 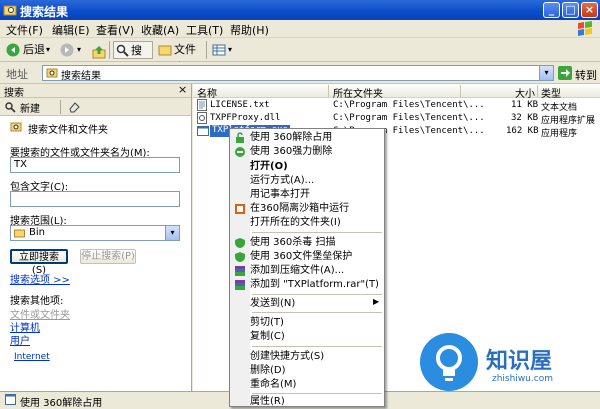 What do you see at coordinates (578, 73) in the screenshot?
I see `go-button: 转到` at bounding box center [578, 73].